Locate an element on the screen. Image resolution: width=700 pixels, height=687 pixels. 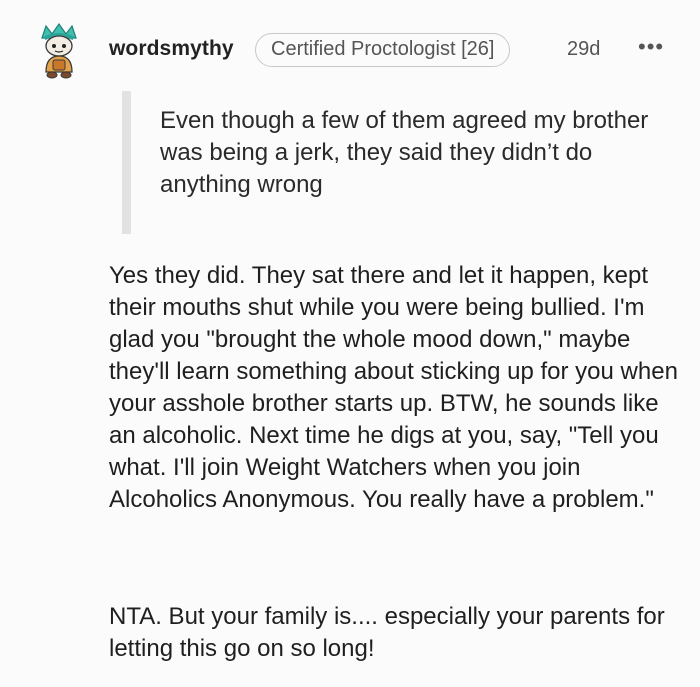
blockquote-bar is located at coordinates (126, 162).